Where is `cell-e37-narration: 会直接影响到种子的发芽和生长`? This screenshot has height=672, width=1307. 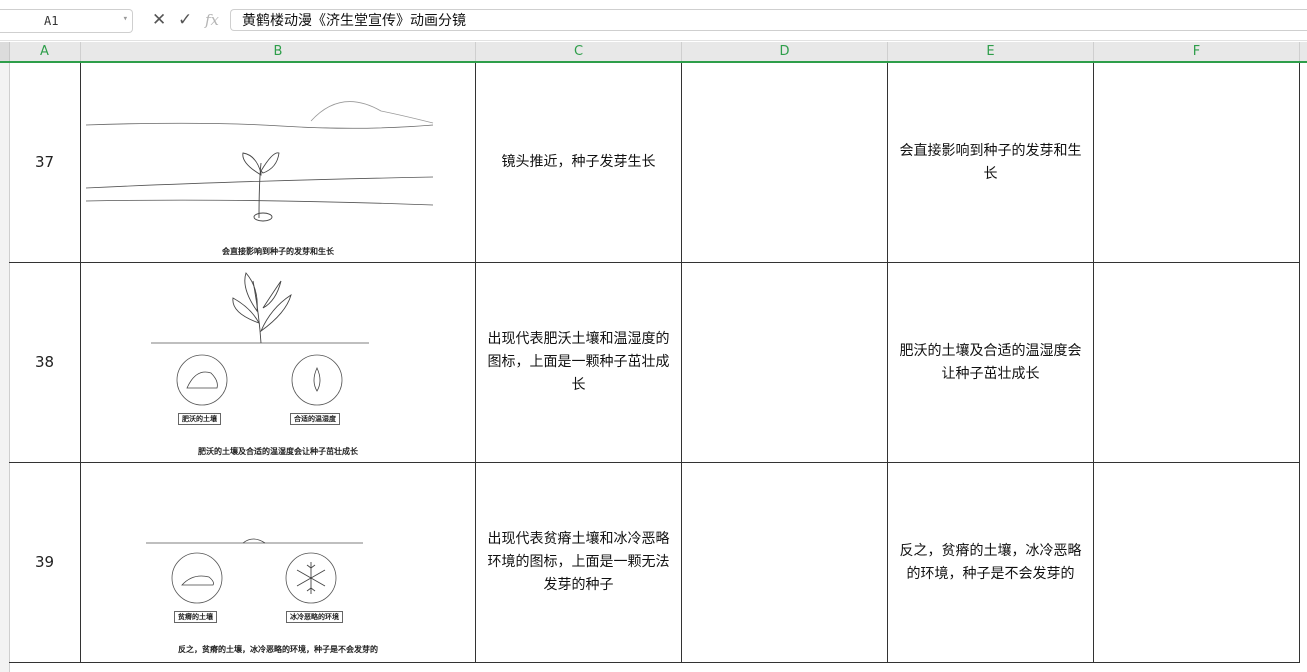
cell-e37-narration: 会直接影响到种子的发芽和生长 is located at coordinates (991, 163).